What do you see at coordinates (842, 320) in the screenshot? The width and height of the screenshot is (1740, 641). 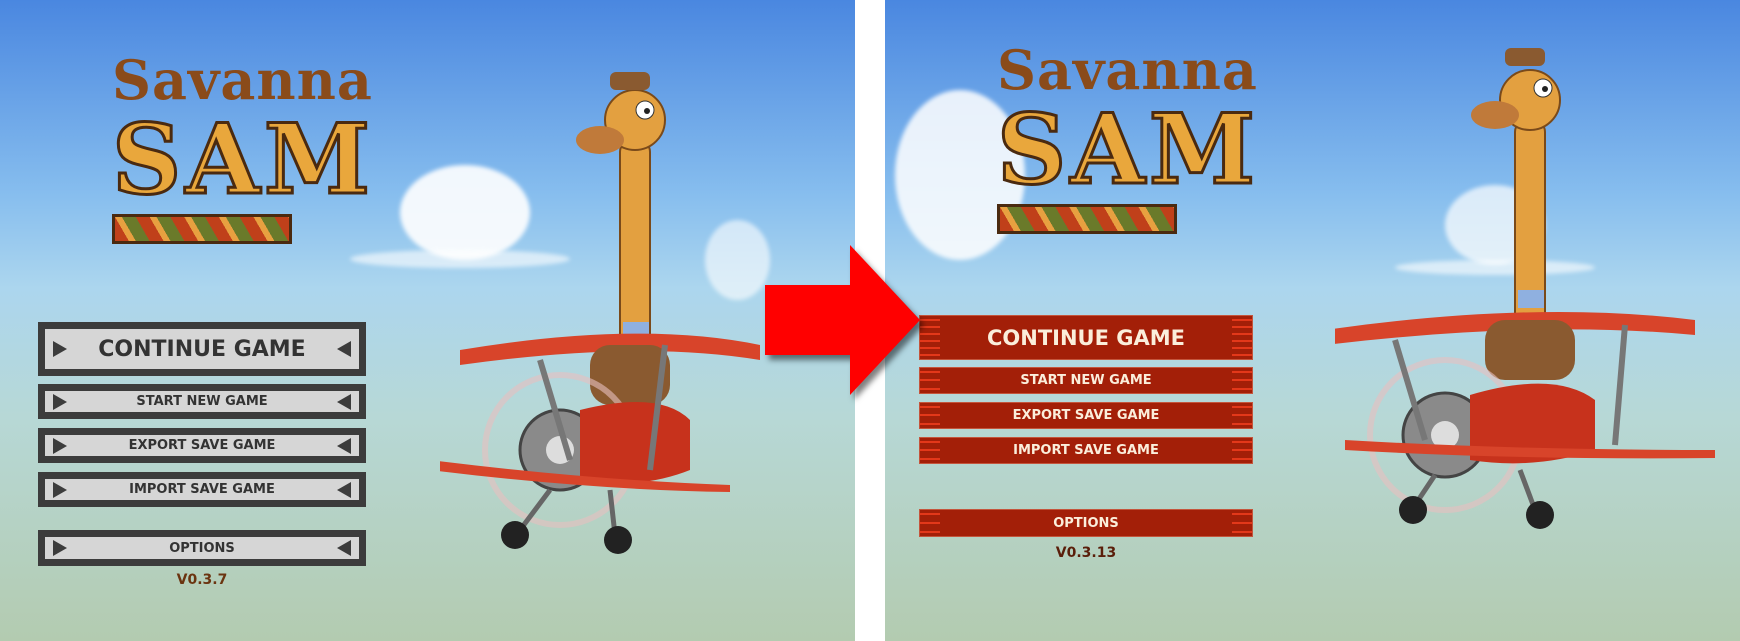 I see `right-arrow-icon` at bounding box center [842, 320].